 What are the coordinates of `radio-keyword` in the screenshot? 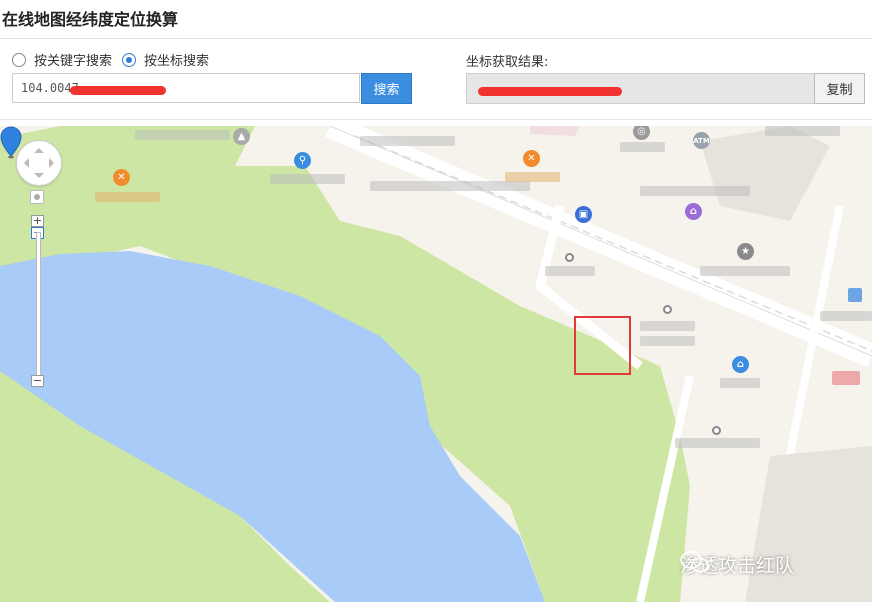 It's located at (19, 59).